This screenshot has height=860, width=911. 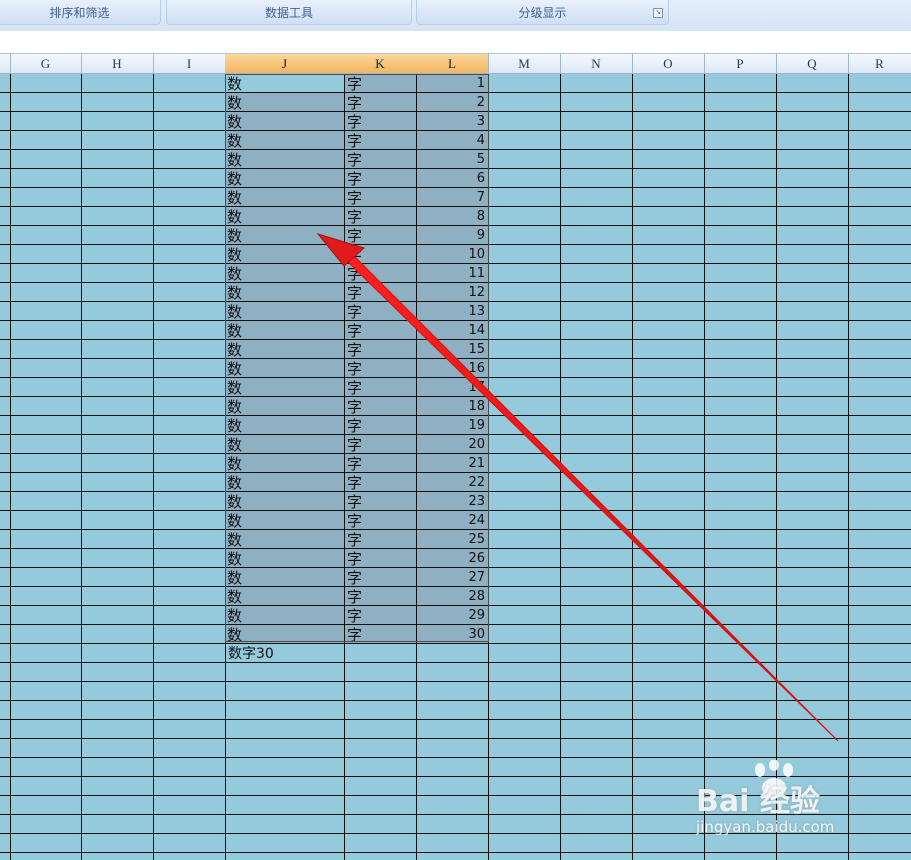 What do you see at coordinates (758, 801) in the screenshot?
I see `watermark-brand: Bai 经验` at bounding box center [758, 801].